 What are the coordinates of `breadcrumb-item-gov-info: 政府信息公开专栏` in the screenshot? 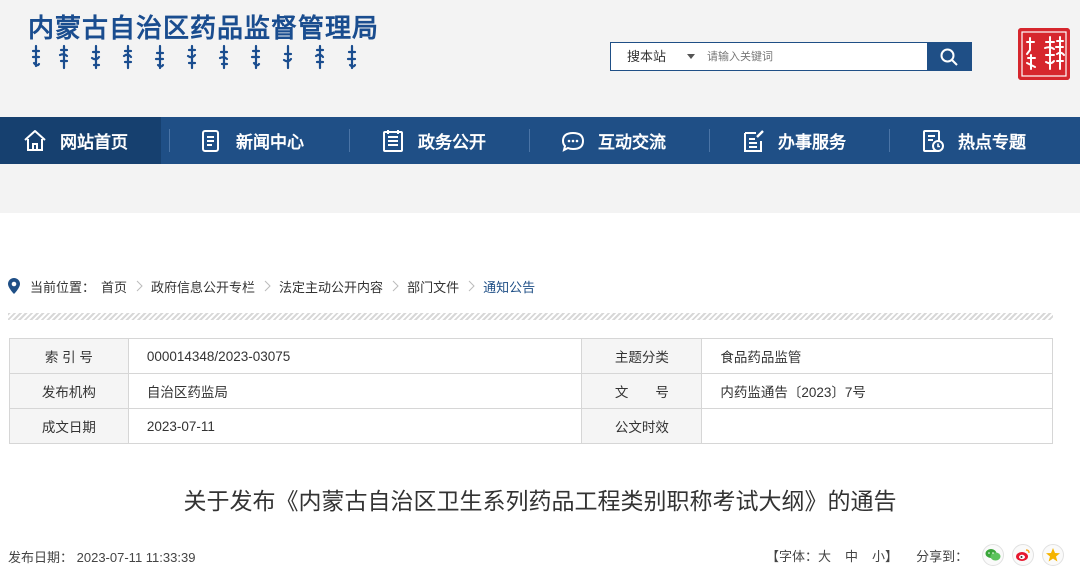 It's located at (203, 286).